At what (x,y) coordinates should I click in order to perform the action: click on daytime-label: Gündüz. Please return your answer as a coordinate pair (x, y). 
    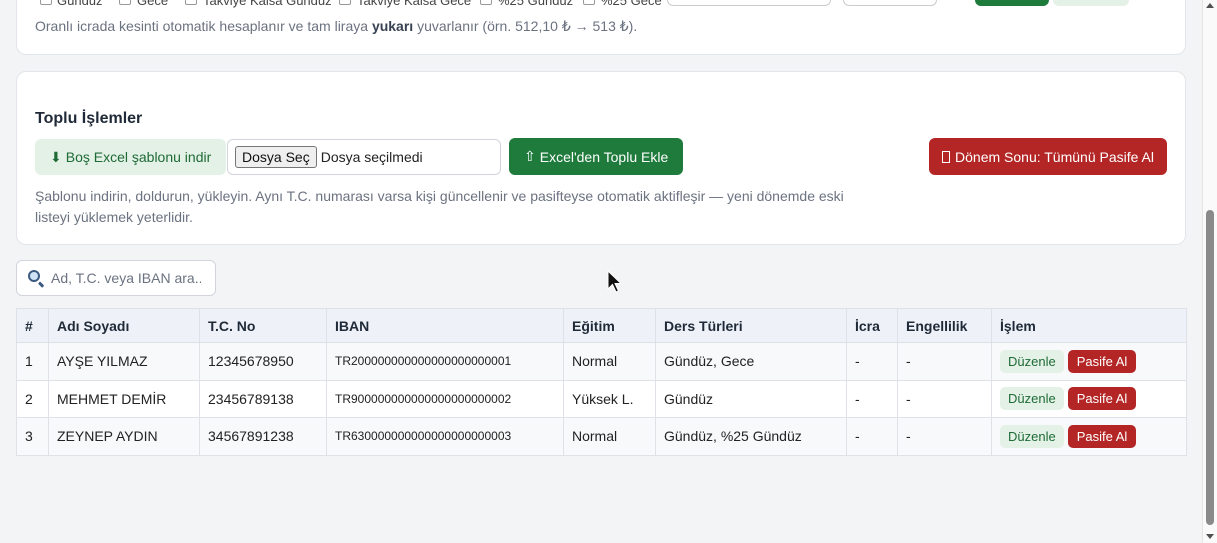
    Looking at the image, I should click on (80, 4).